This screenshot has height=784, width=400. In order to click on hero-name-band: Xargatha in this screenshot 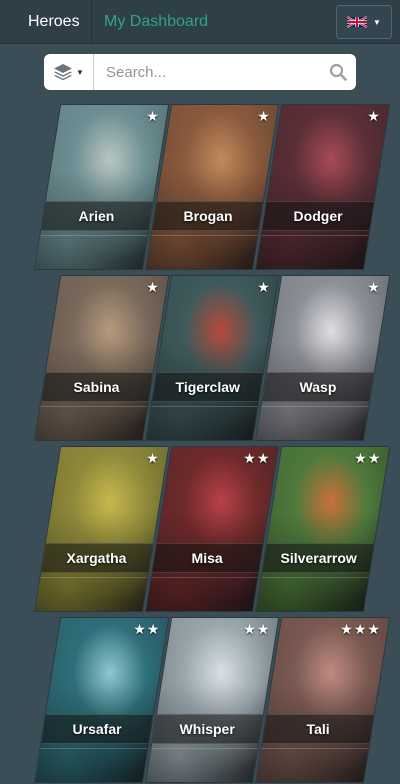, I will do `click(97, 558)`.